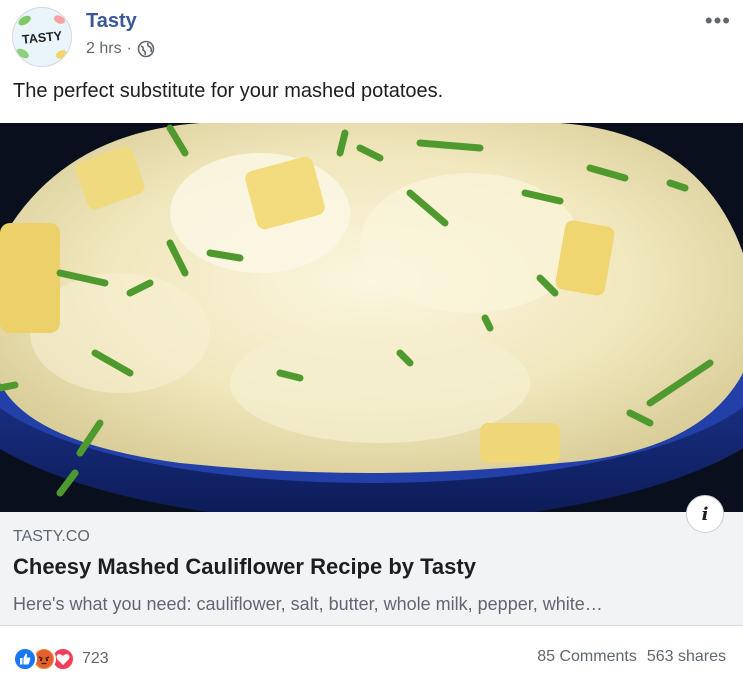 This screenshot has width=743, height=681. What do you see at coordinates (25, 659) in the screenshot?
I see `like-icon` at bounding box center [25, 659].